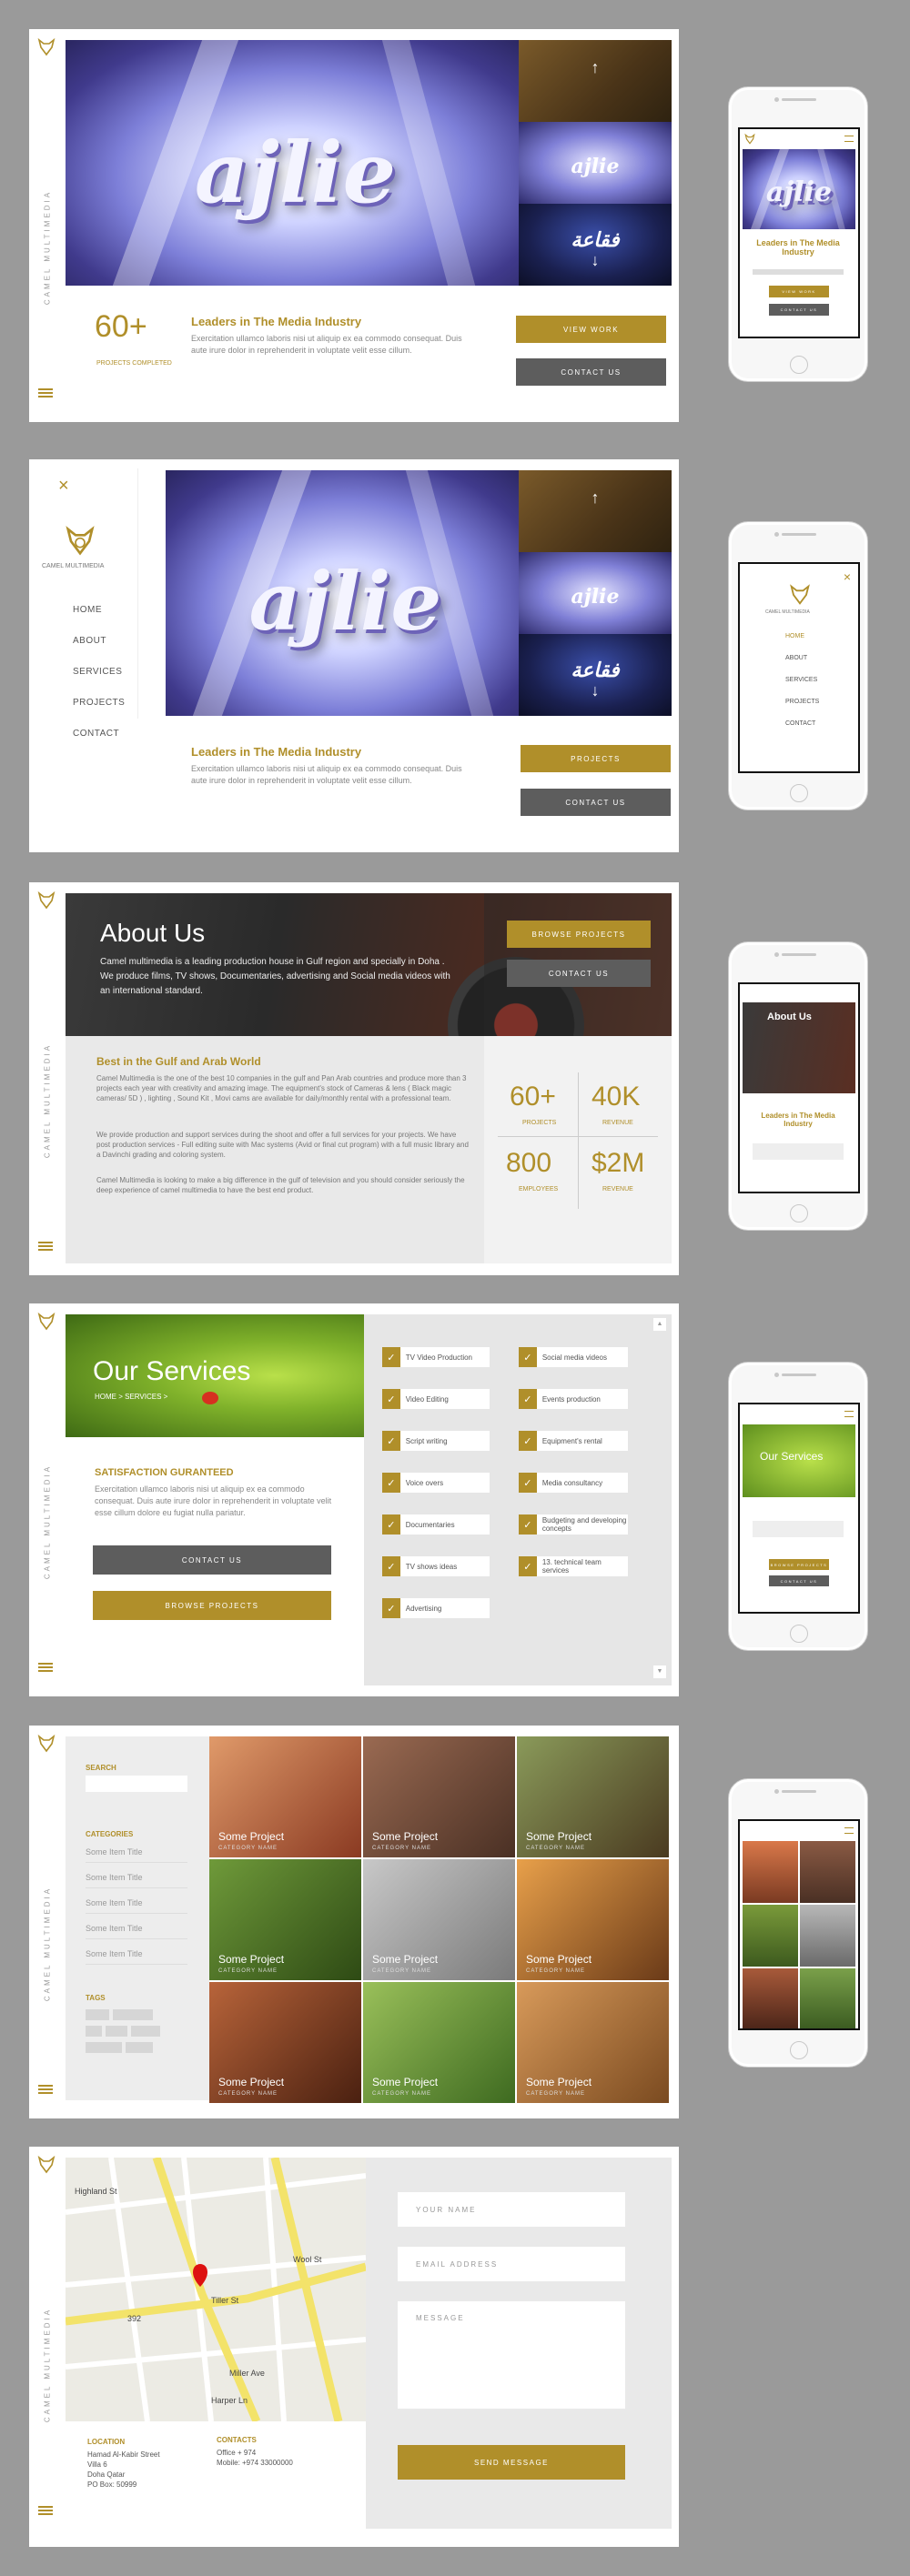 The image size is (910, 2576). Describe the element at coordinates (512, 2462) in the screenshot. I see `send-message-button: SEND MESSAGE` at that location.